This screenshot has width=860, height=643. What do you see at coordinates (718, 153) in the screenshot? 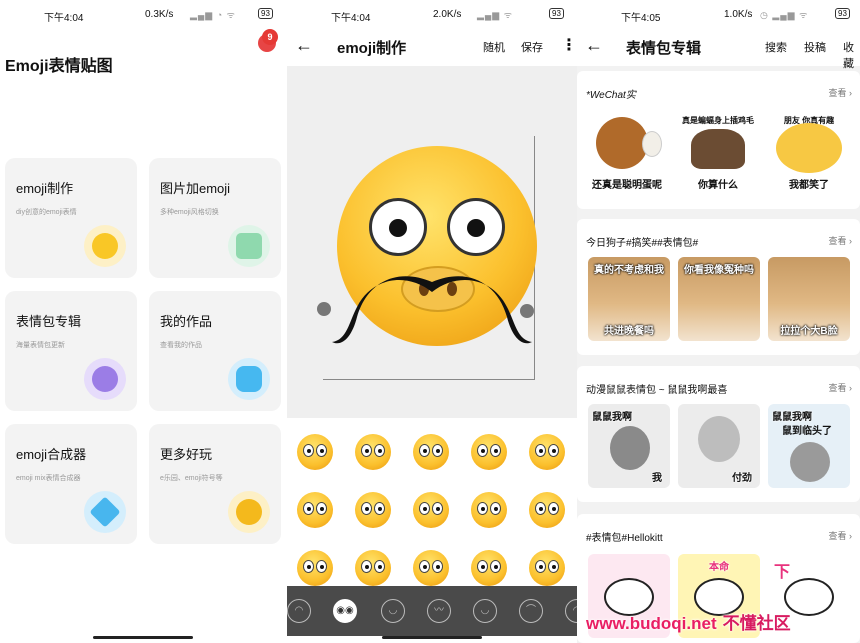
I see `sticker: 真是蝙蝠身上插鸡毛 你算什么` at bounding box center [718, 153].